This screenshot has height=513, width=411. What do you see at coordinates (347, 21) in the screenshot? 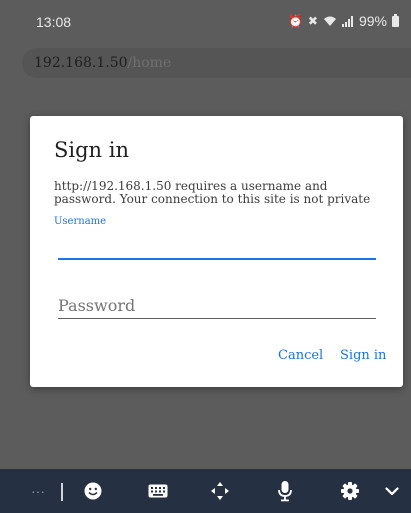
I see `signal-icon` at bounding box center [347, 21].